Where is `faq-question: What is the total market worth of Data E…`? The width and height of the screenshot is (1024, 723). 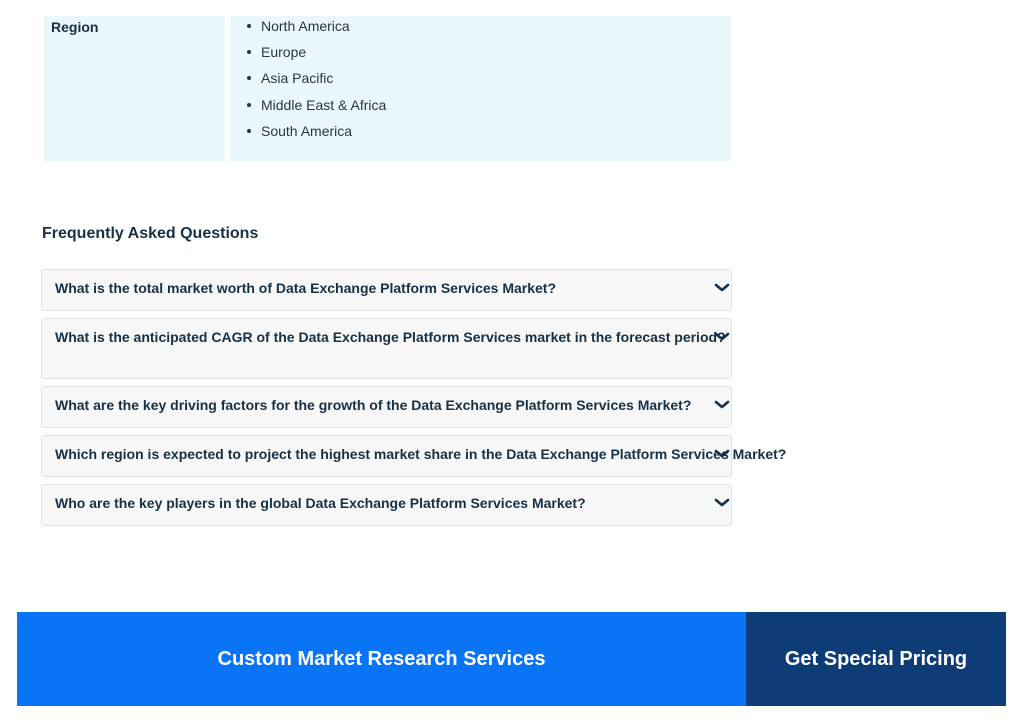 faq-question: What is the total market worth of Data E… is located at coordinates (306, 288).